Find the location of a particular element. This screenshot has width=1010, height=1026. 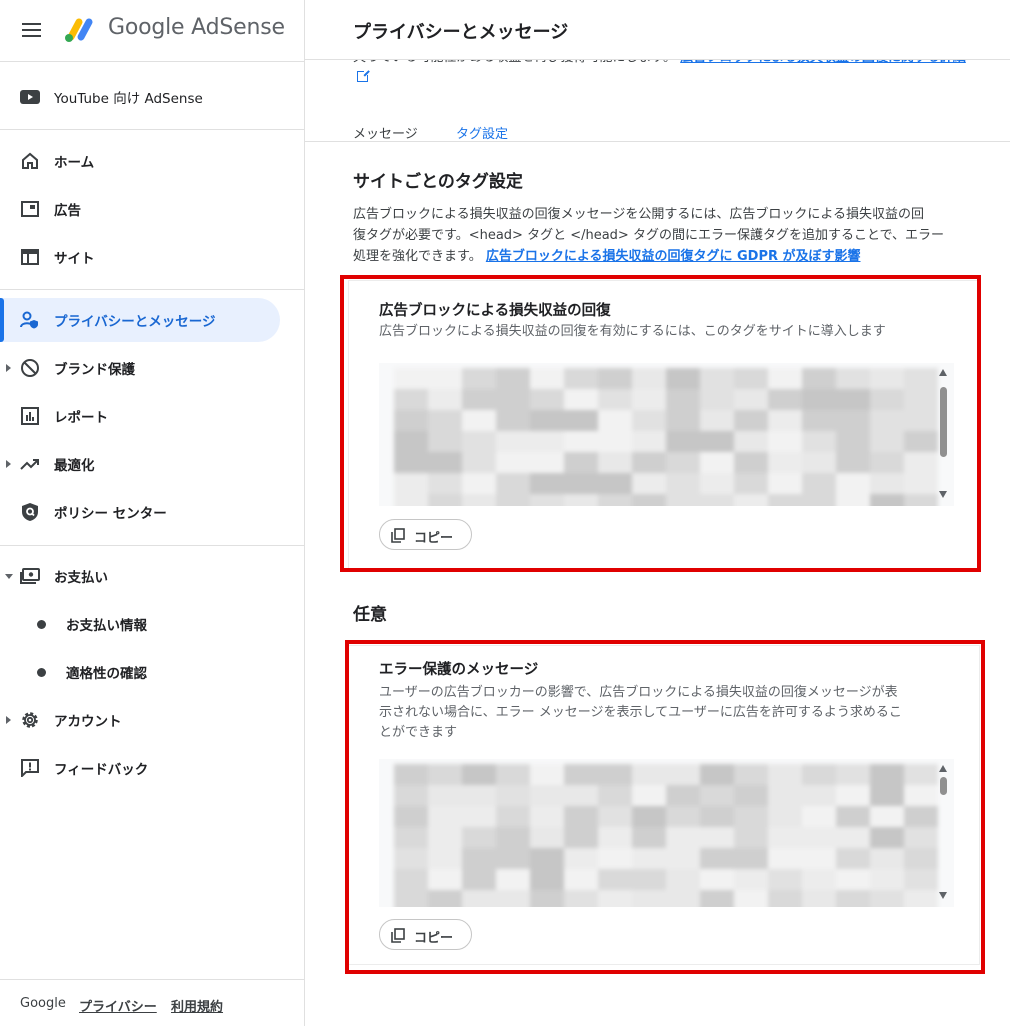

page-title: プライバシーとメッセージ is located at coordinates (461, 32).